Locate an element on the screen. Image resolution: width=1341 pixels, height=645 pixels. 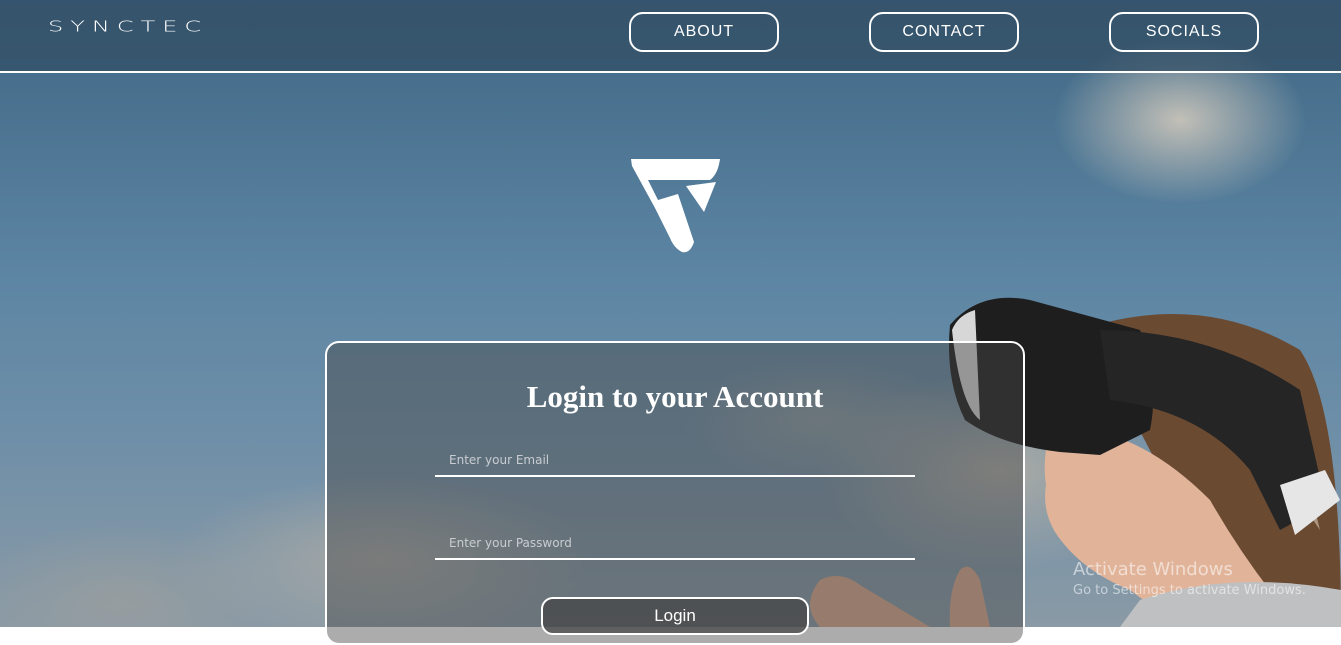
watermark-title: Activate Windows is located at coordinates (1153, 569).